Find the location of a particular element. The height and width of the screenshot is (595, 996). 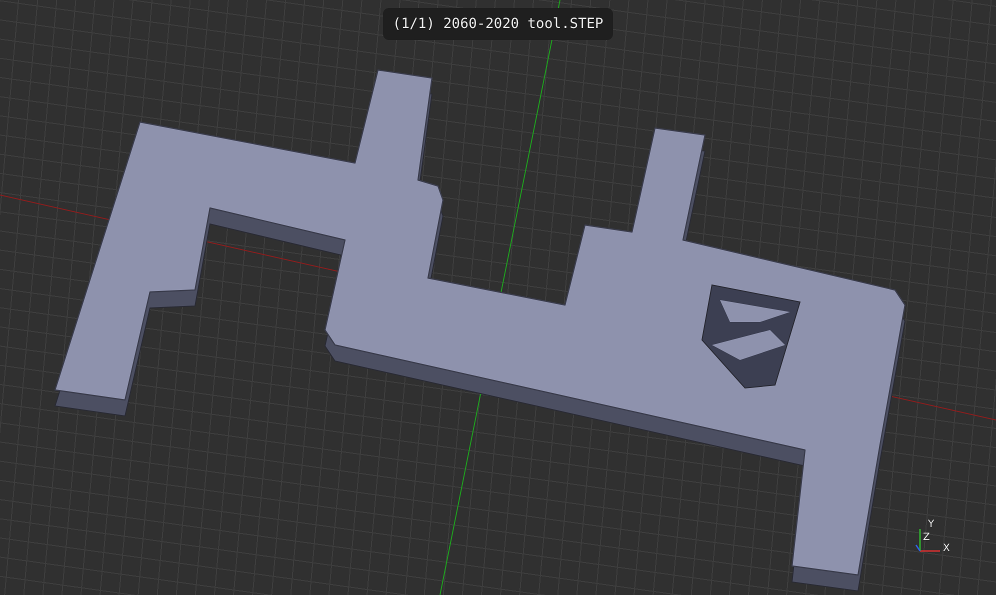

axis-triad-drawing: Y Z X is located at coordinates (937, 535).